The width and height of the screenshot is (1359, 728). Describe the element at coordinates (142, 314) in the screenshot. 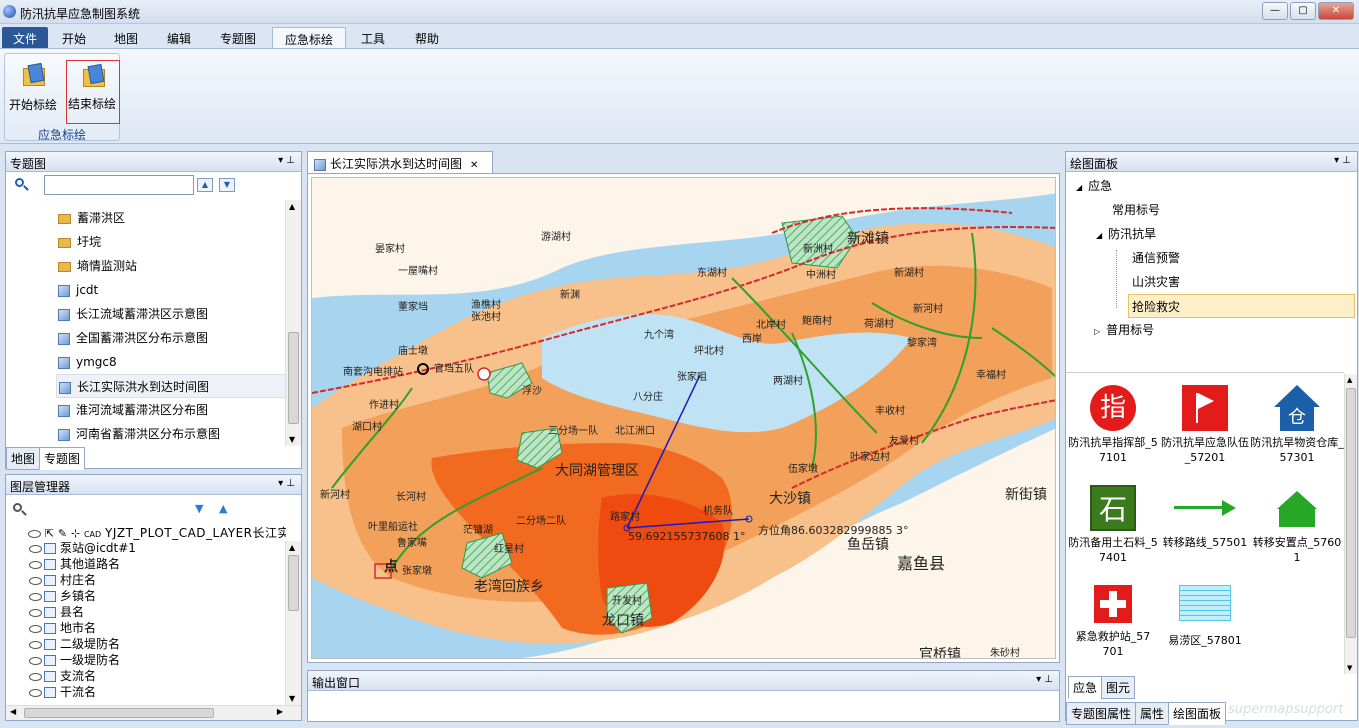

I see `tree-item-label: 长江流域蓄滞洪区示意图` at that location.